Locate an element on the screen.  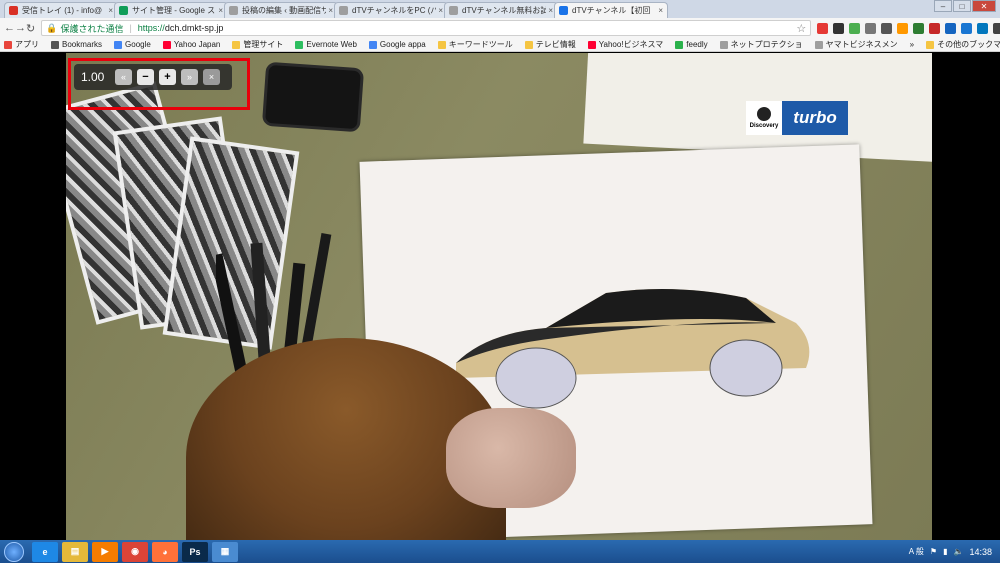
secure-label: 保護された通信 is located at coordinates (92, 28).